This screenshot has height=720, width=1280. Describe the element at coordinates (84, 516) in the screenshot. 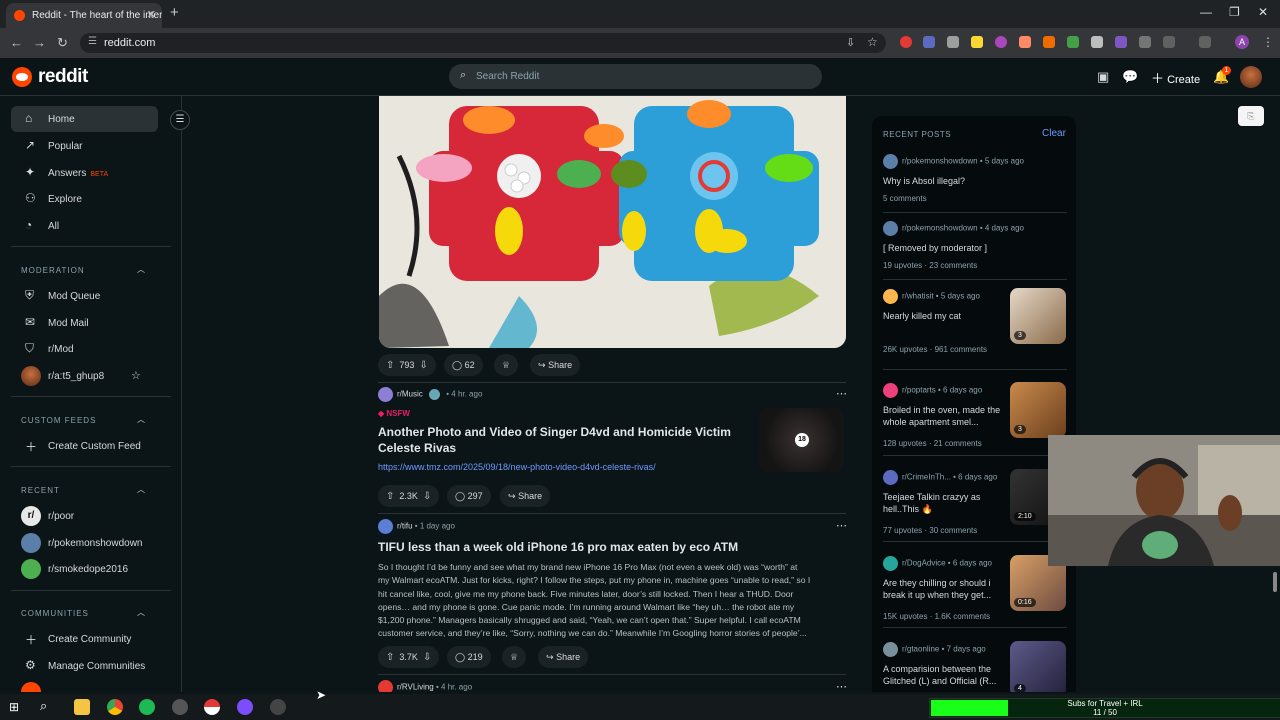

I see `sidebar-item-r-poor: r/r/poor` at that location.